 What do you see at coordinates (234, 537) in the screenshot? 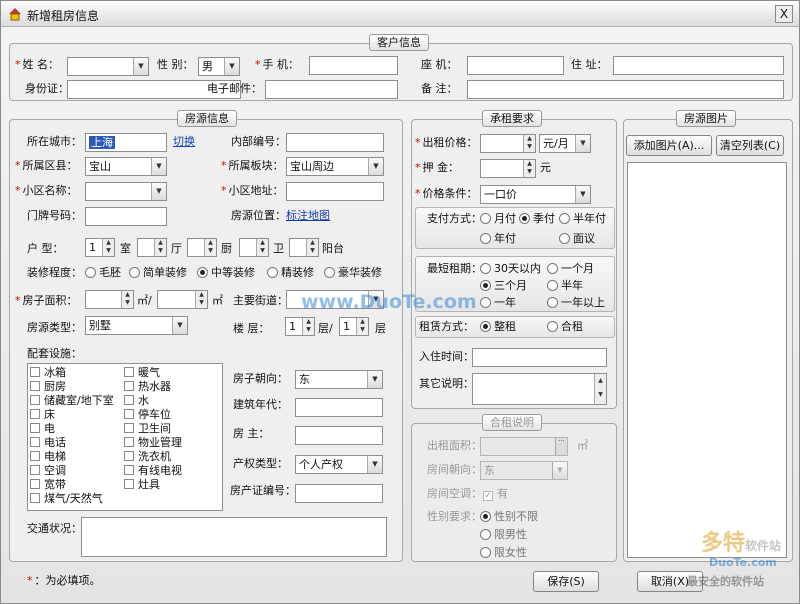
I see `traffic-textarea` at bounding box center [234, 537].